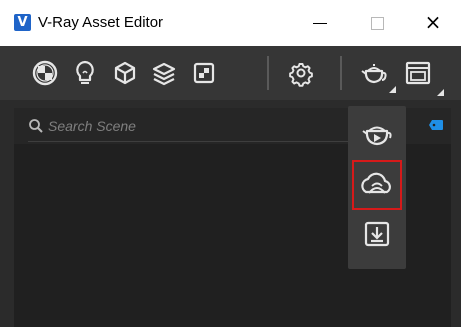 This screenshot has width=461, height=327. I want to click on materials-icon, so click(45, 73).